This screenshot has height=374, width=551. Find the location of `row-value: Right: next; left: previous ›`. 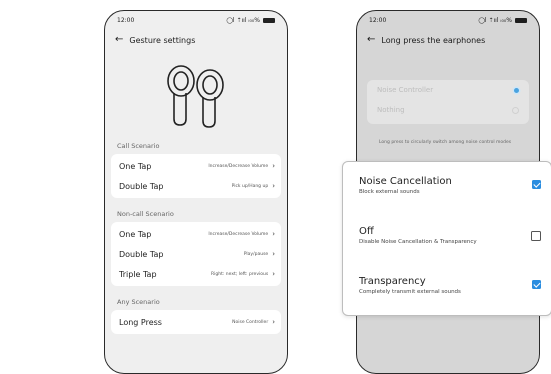

row-value: Right: next; left: previous › is located at coordinates (243, 274).